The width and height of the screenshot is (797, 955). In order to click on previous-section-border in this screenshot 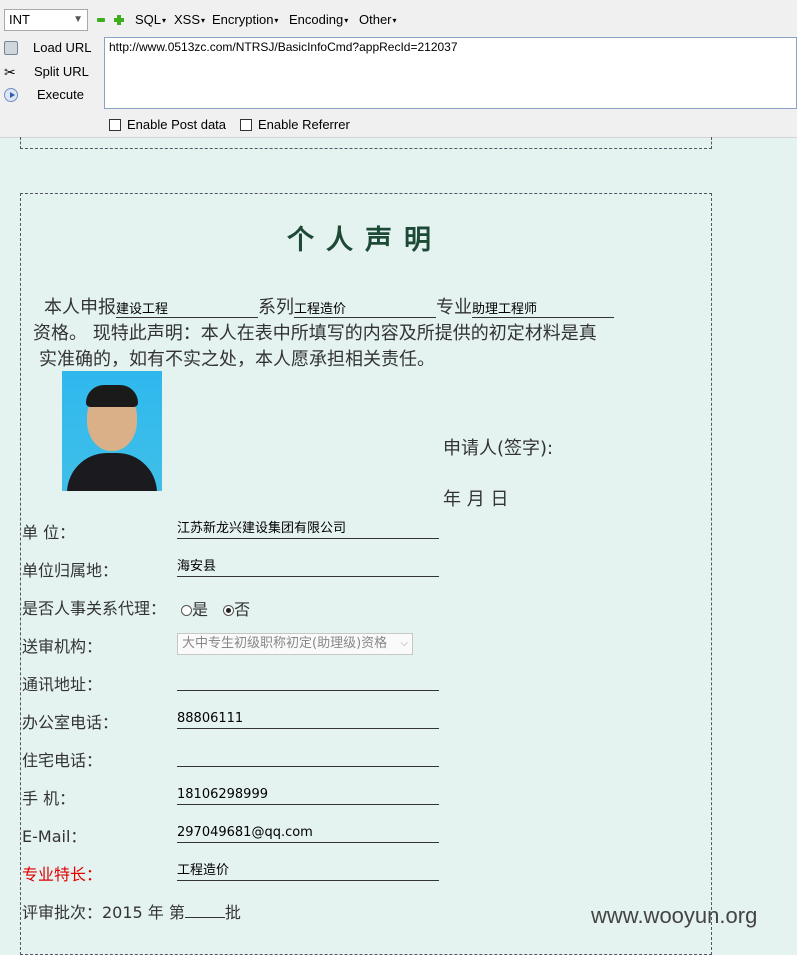, I will do `click(366, 143)`.